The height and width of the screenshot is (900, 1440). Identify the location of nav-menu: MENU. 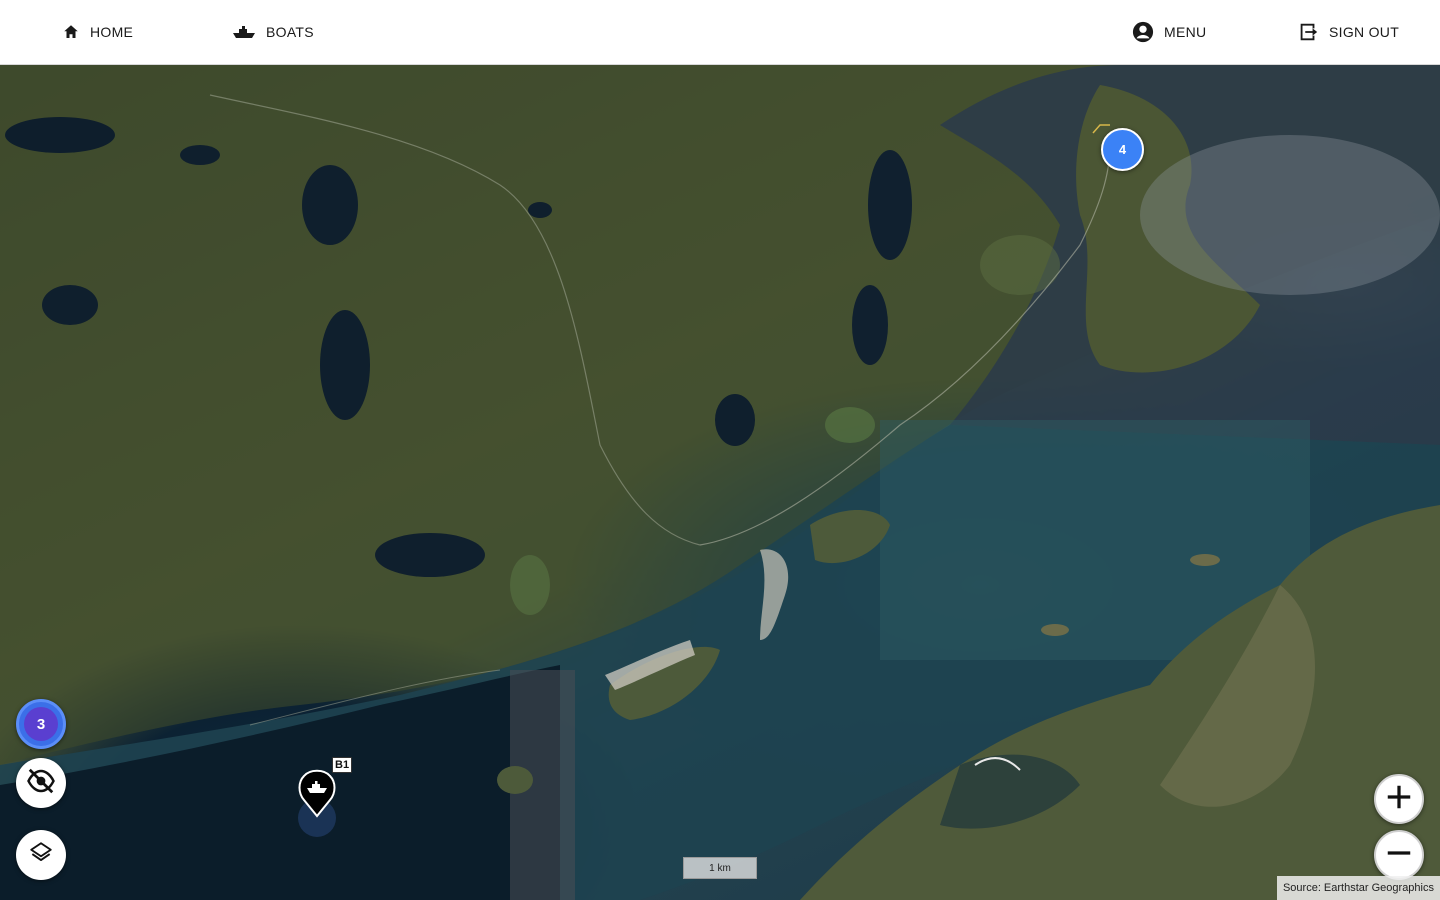
(1169, 32).